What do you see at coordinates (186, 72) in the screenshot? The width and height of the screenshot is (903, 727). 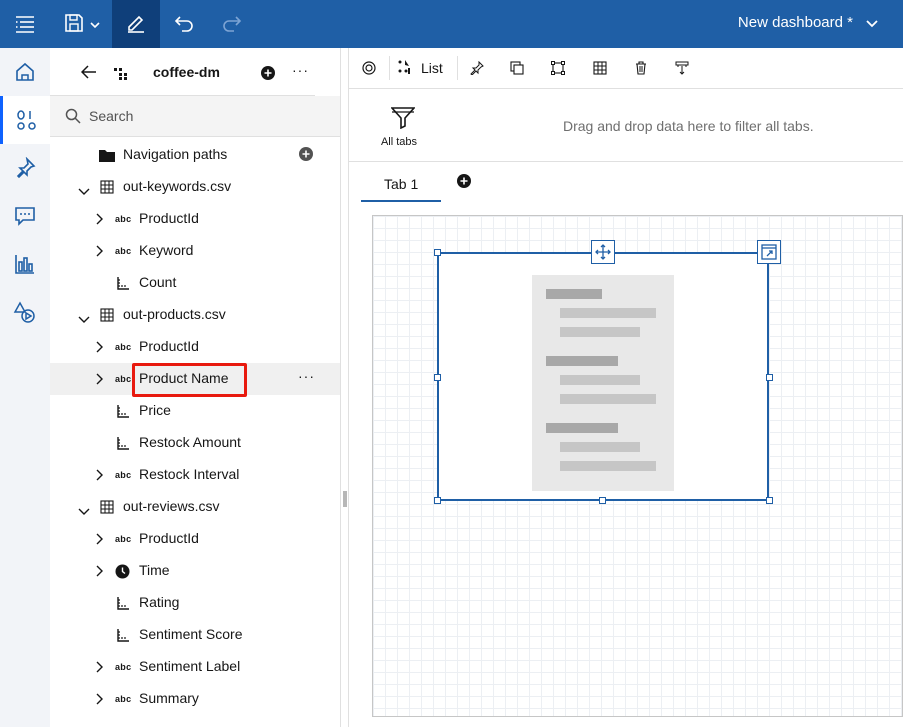 I see `source-name: coffee-dm` at bounding box center [186, 72].